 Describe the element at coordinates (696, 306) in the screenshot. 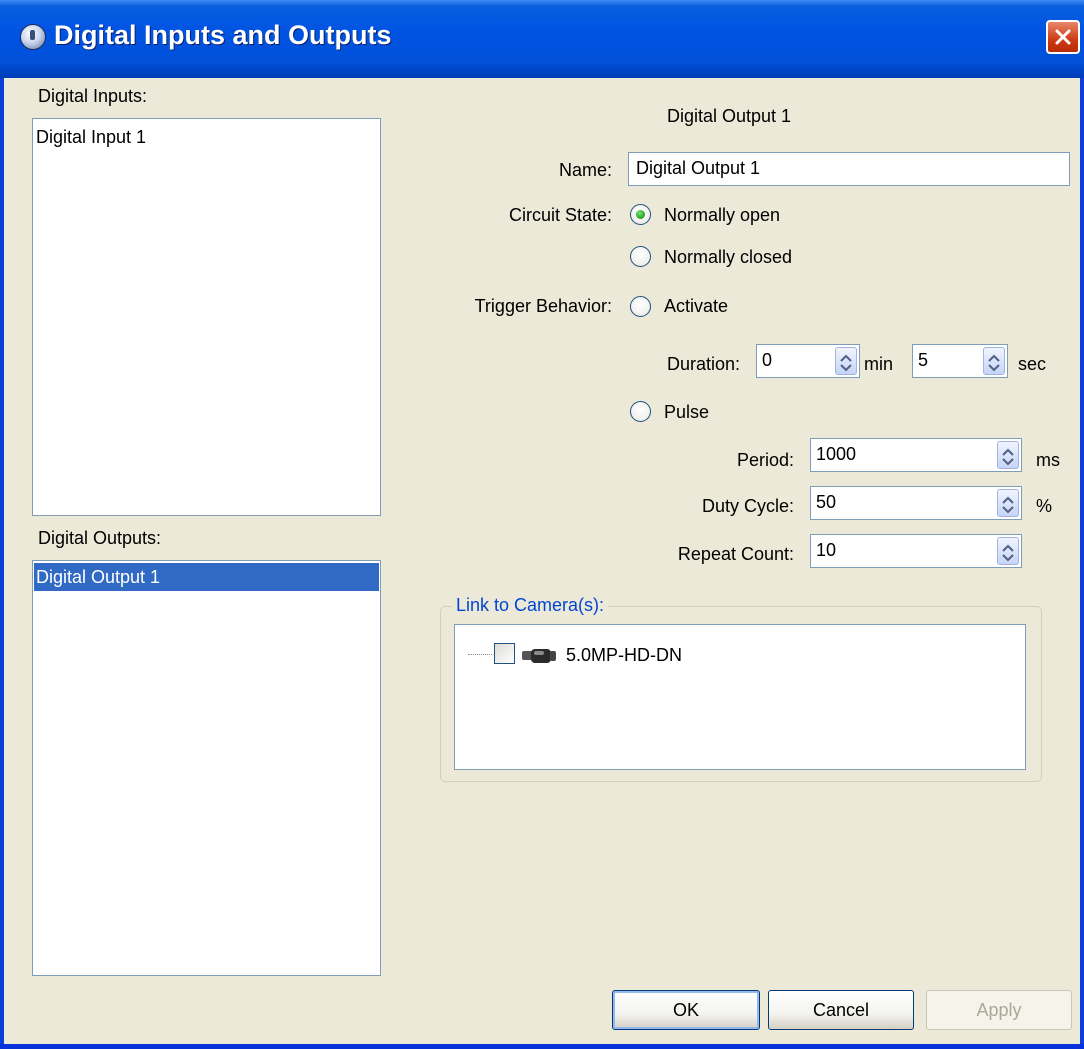

I see `activate-label: Activate` at that location.